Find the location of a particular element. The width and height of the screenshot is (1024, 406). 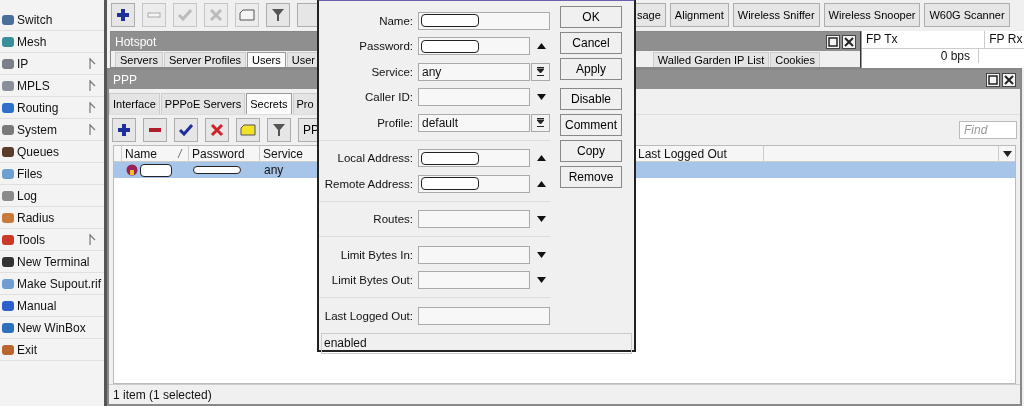

field-label: Service: is located at coordinates (391, 71).